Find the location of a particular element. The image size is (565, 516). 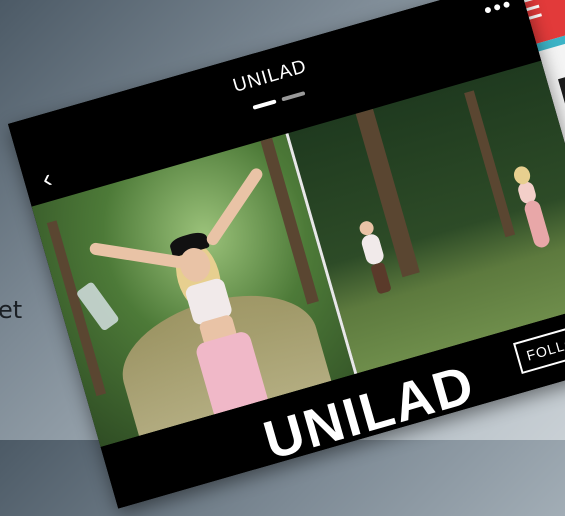

chevron-left-icon: ‹ is located at coordinates (47, 179).